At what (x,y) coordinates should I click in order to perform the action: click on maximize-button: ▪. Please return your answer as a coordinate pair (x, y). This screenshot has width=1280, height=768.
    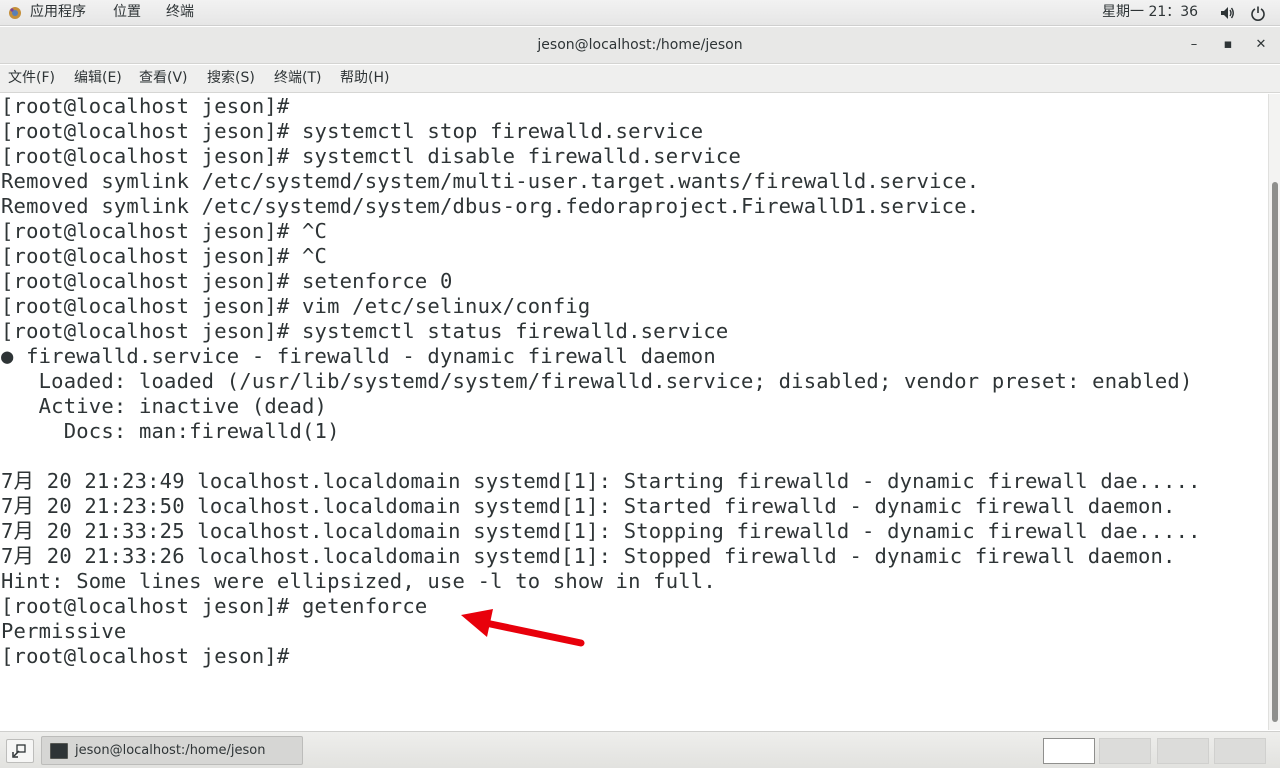
    Looking at the image, I should click on (1228, 45).